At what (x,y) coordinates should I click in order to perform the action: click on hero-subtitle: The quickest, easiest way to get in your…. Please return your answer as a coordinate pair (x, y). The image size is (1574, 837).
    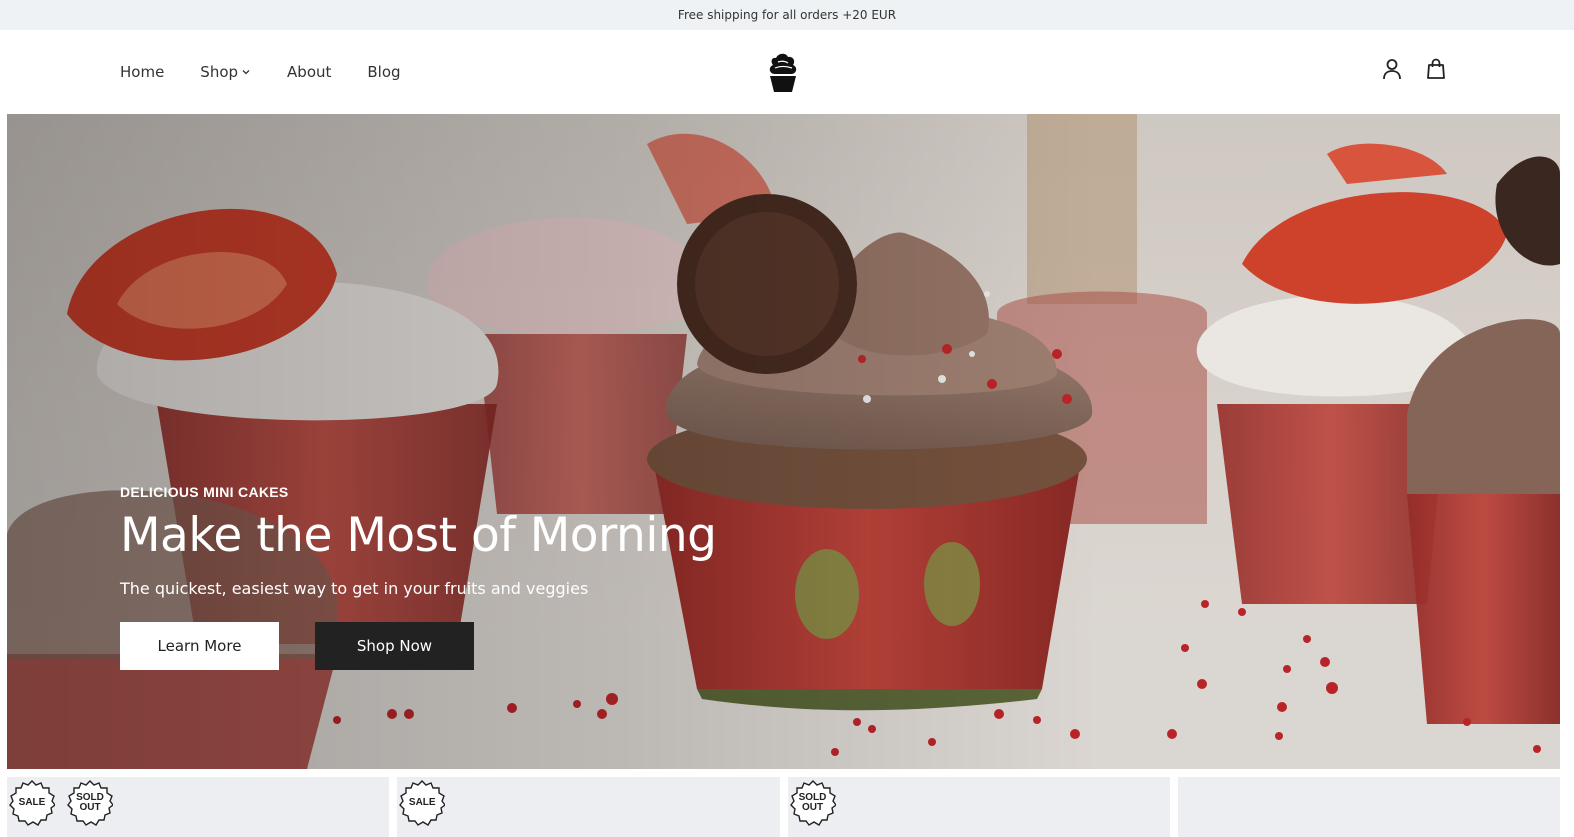
    Looking at the image, I should click on (354, 588).